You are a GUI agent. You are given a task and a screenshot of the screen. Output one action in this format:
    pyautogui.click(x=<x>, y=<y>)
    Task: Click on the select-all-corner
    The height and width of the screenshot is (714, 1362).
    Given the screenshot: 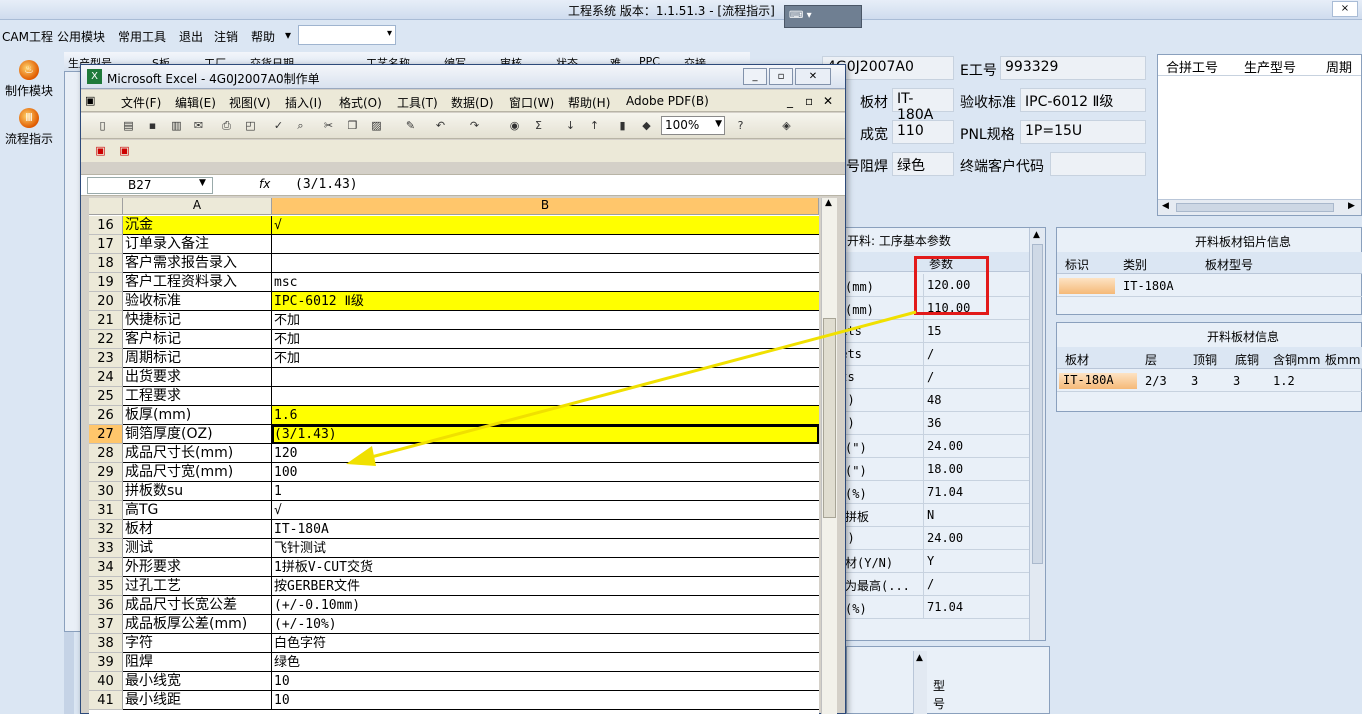 What is the action you would take?
    pyautogui.click(x=106, y=206)
    